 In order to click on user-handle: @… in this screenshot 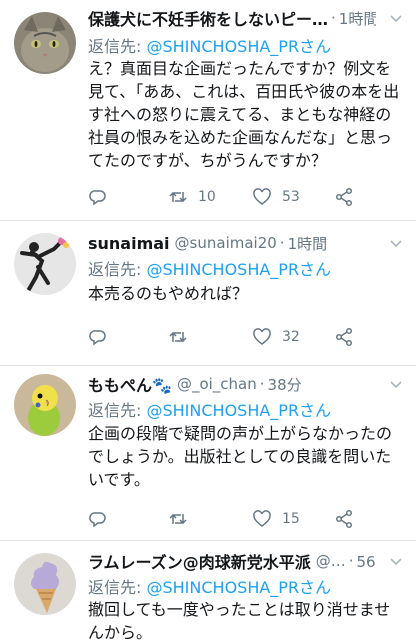, I will do `click(331, 561)`.